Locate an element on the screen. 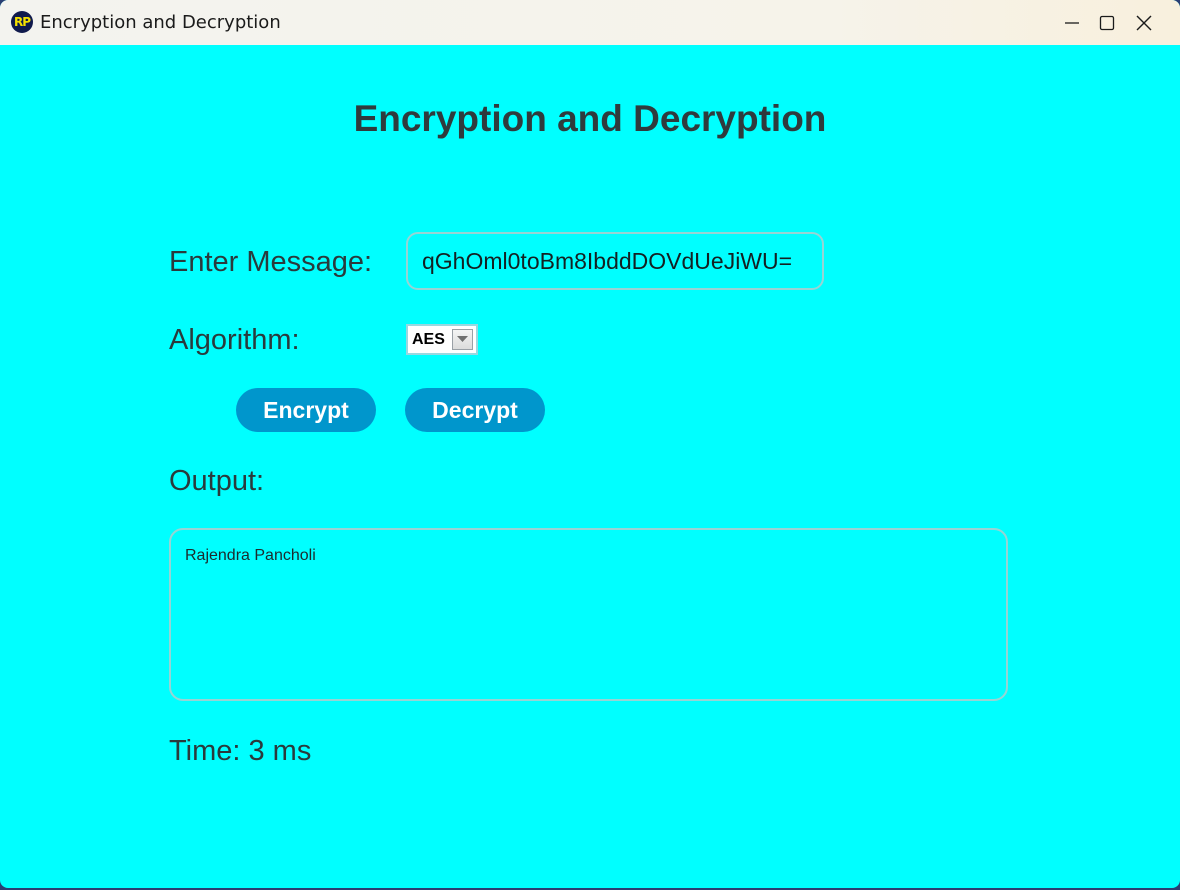 This screenshot has width=1180, height=890. close-button is located at coordinates (1144, 22).